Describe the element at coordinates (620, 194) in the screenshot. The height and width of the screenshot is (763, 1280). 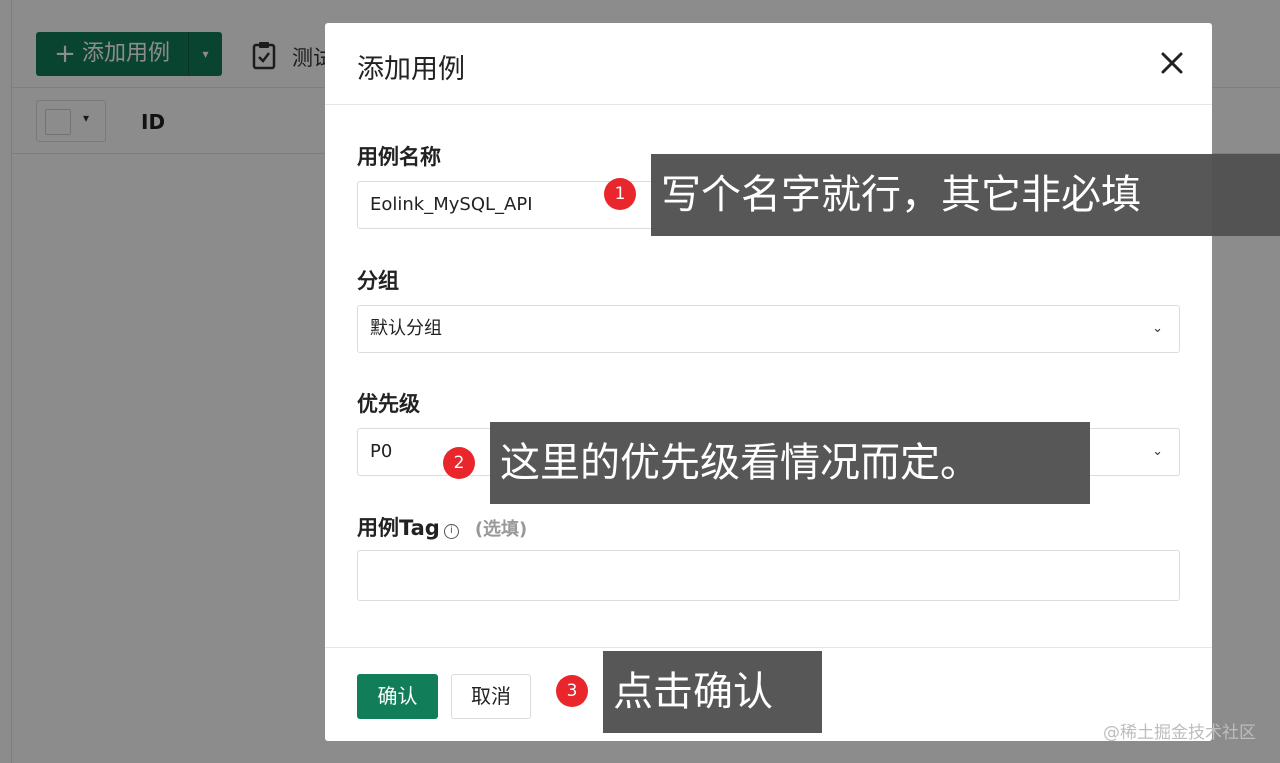
I see `annotation-badge-1: 1` at that location.